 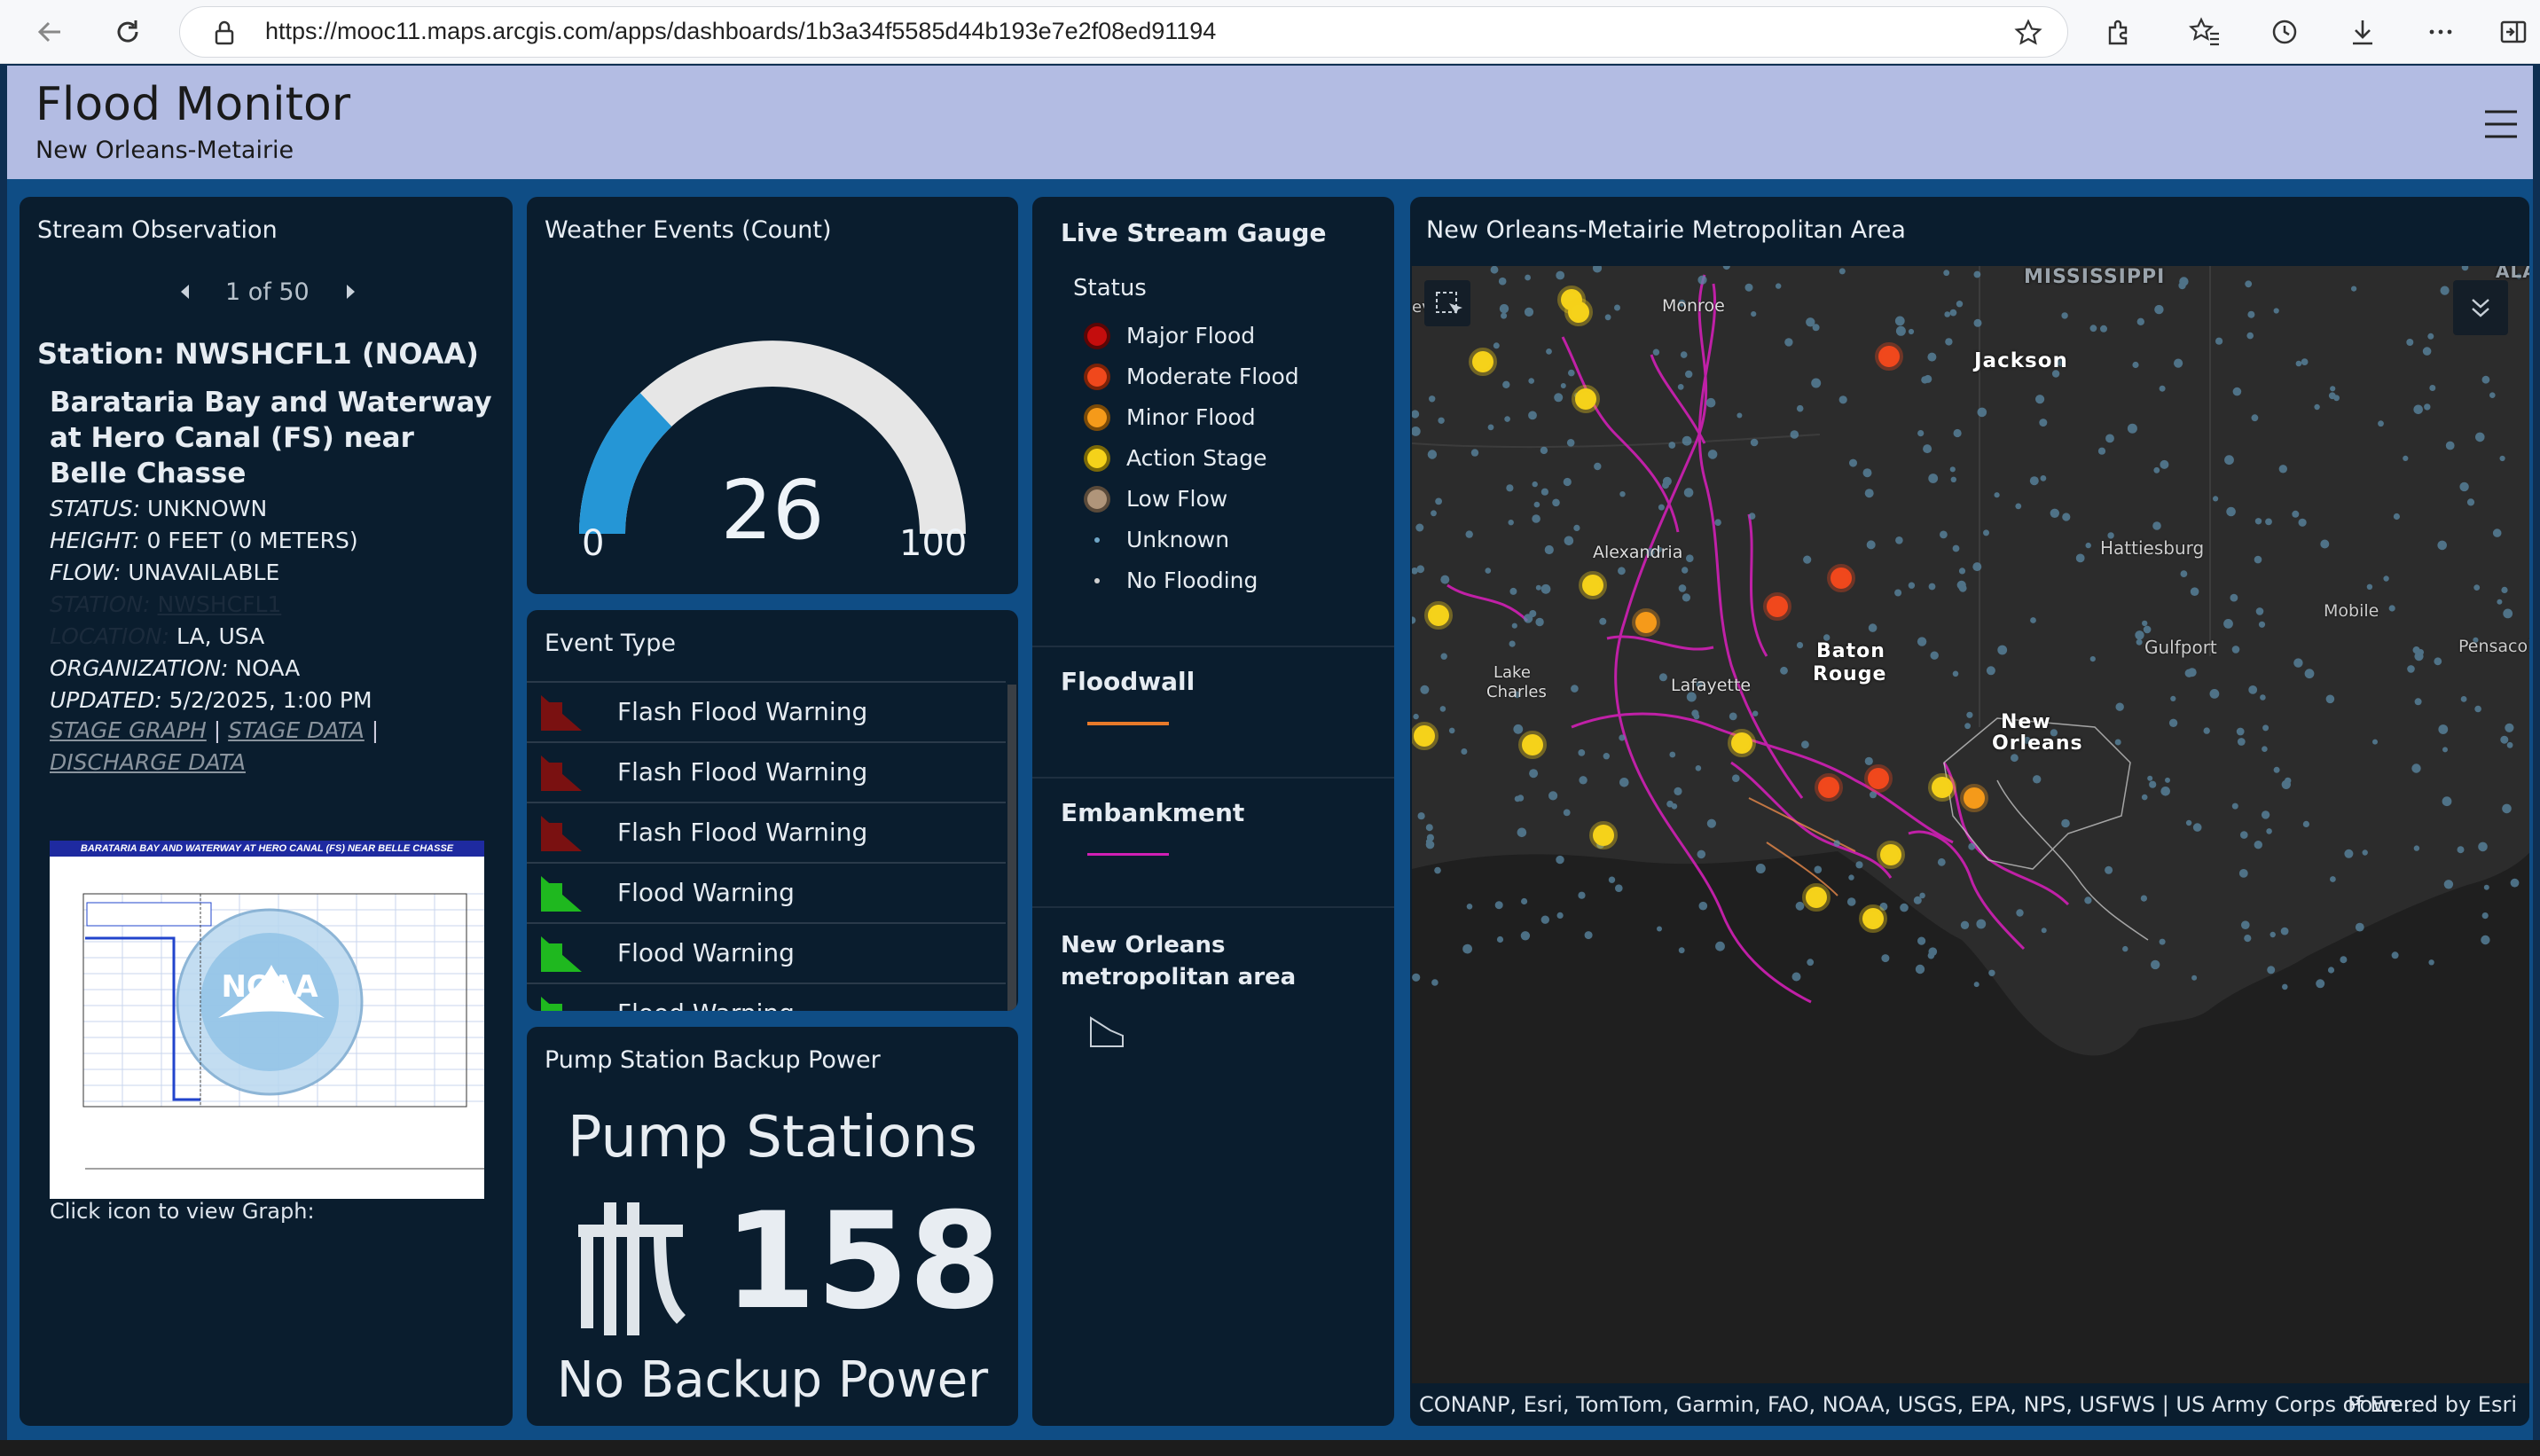 I want to click on discharge-data-link: DISCHARGE DATA, so click(x=148, y=762).